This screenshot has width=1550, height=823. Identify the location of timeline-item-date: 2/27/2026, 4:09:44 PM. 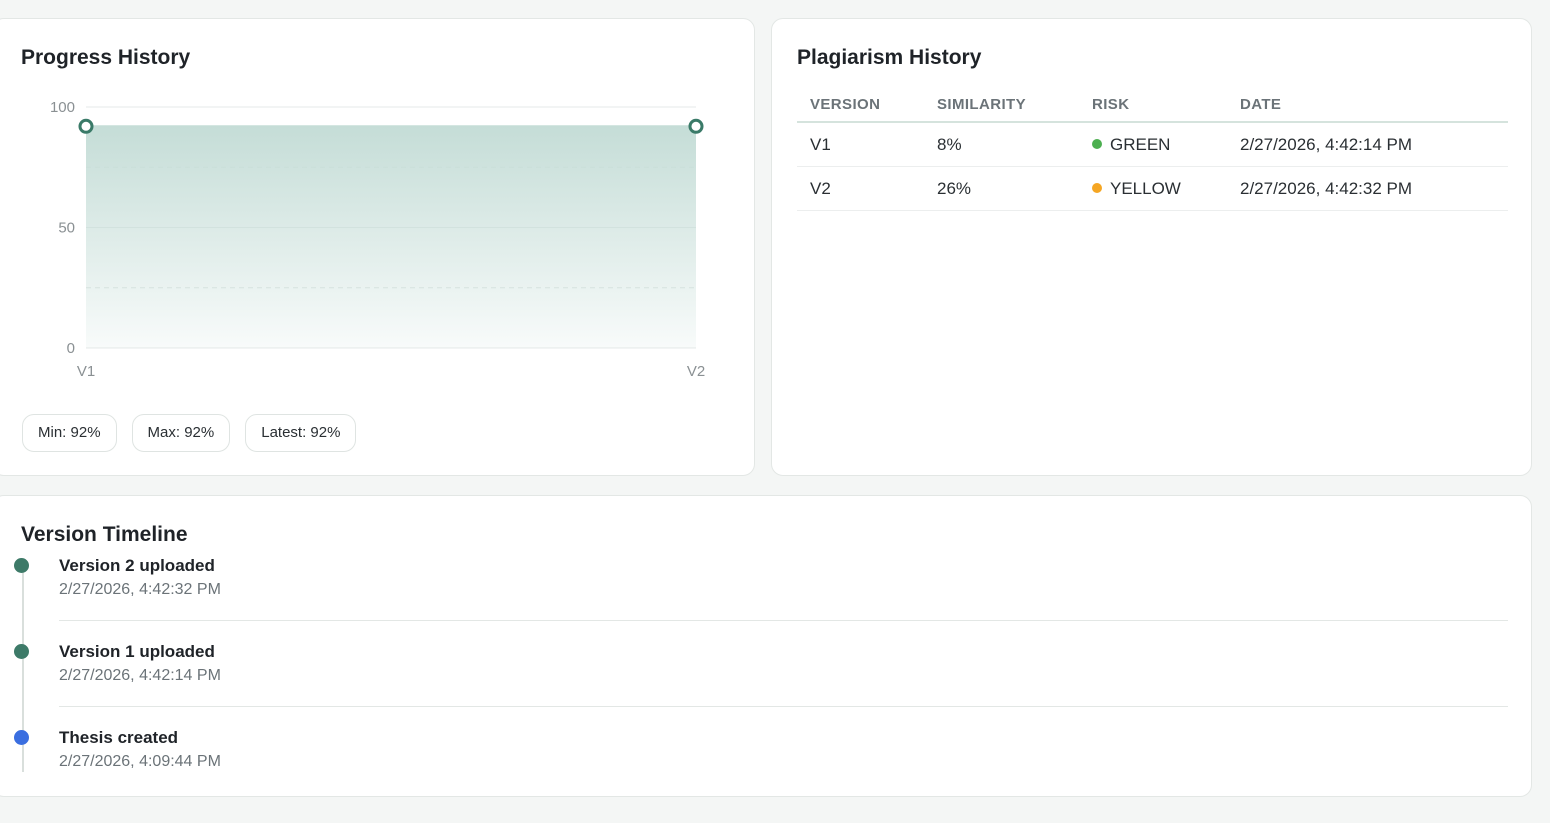
(140, 761).